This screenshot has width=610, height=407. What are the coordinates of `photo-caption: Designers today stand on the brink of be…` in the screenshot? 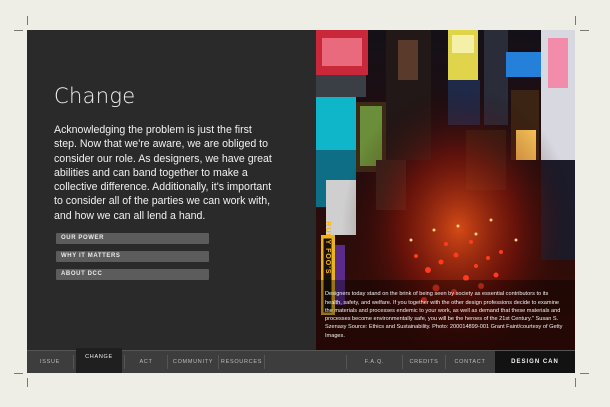 It's located at (444, 315).